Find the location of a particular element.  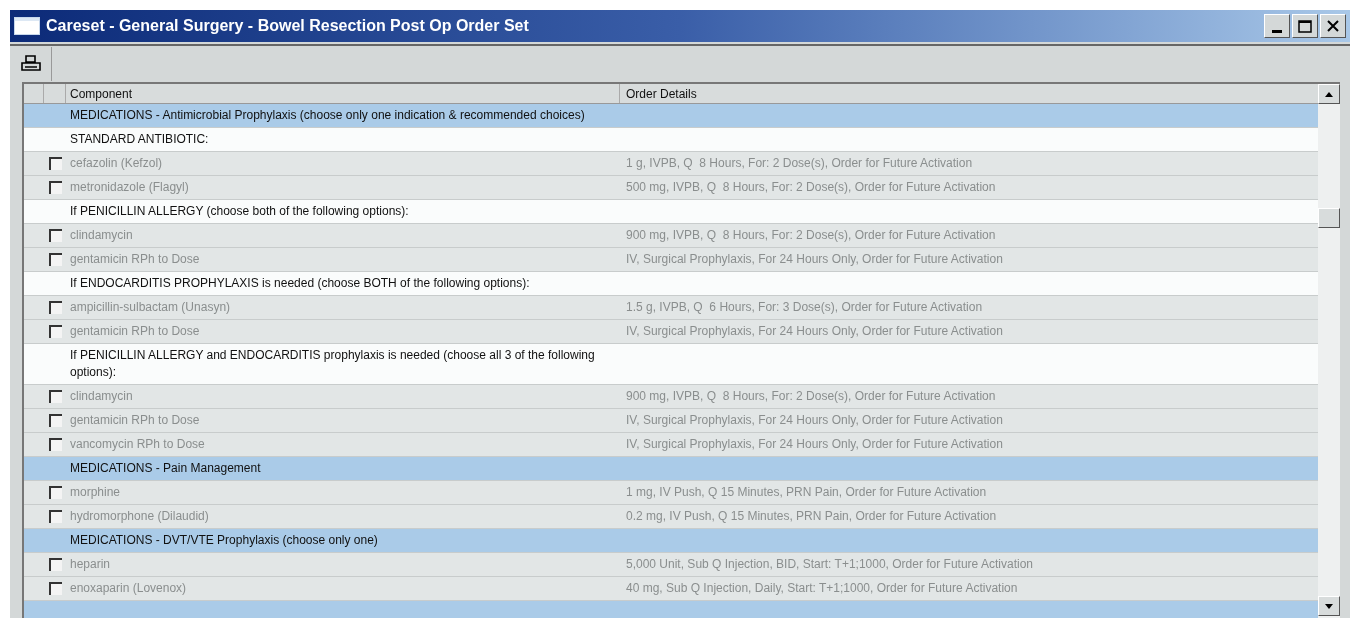

minimize-icon is located at coordinates (1277, 31).